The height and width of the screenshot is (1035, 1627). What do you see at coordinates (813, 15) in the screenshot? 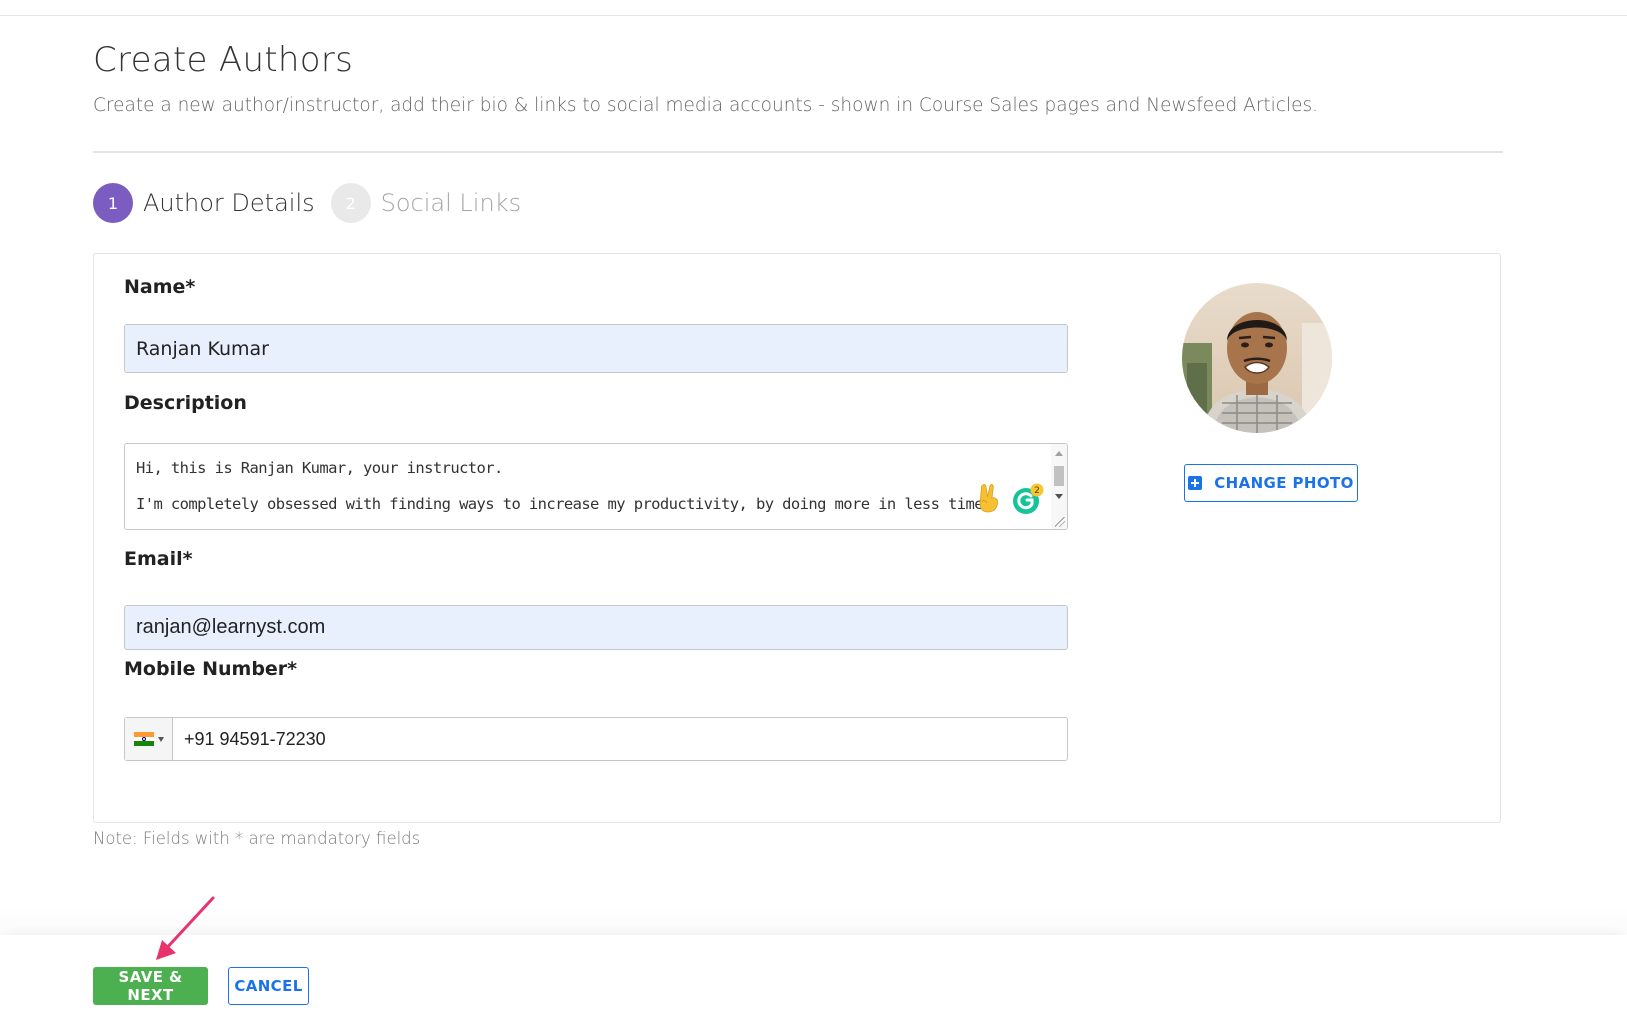
I see `top-divider` at bounding box center [813, 15].